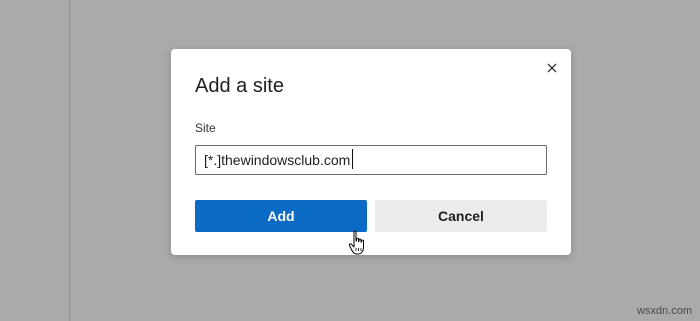 The width and height of the screenshot is (700, 321). Describe the element at coordinates (69, 160) in the screenshot. I see `background-divider` at that location.